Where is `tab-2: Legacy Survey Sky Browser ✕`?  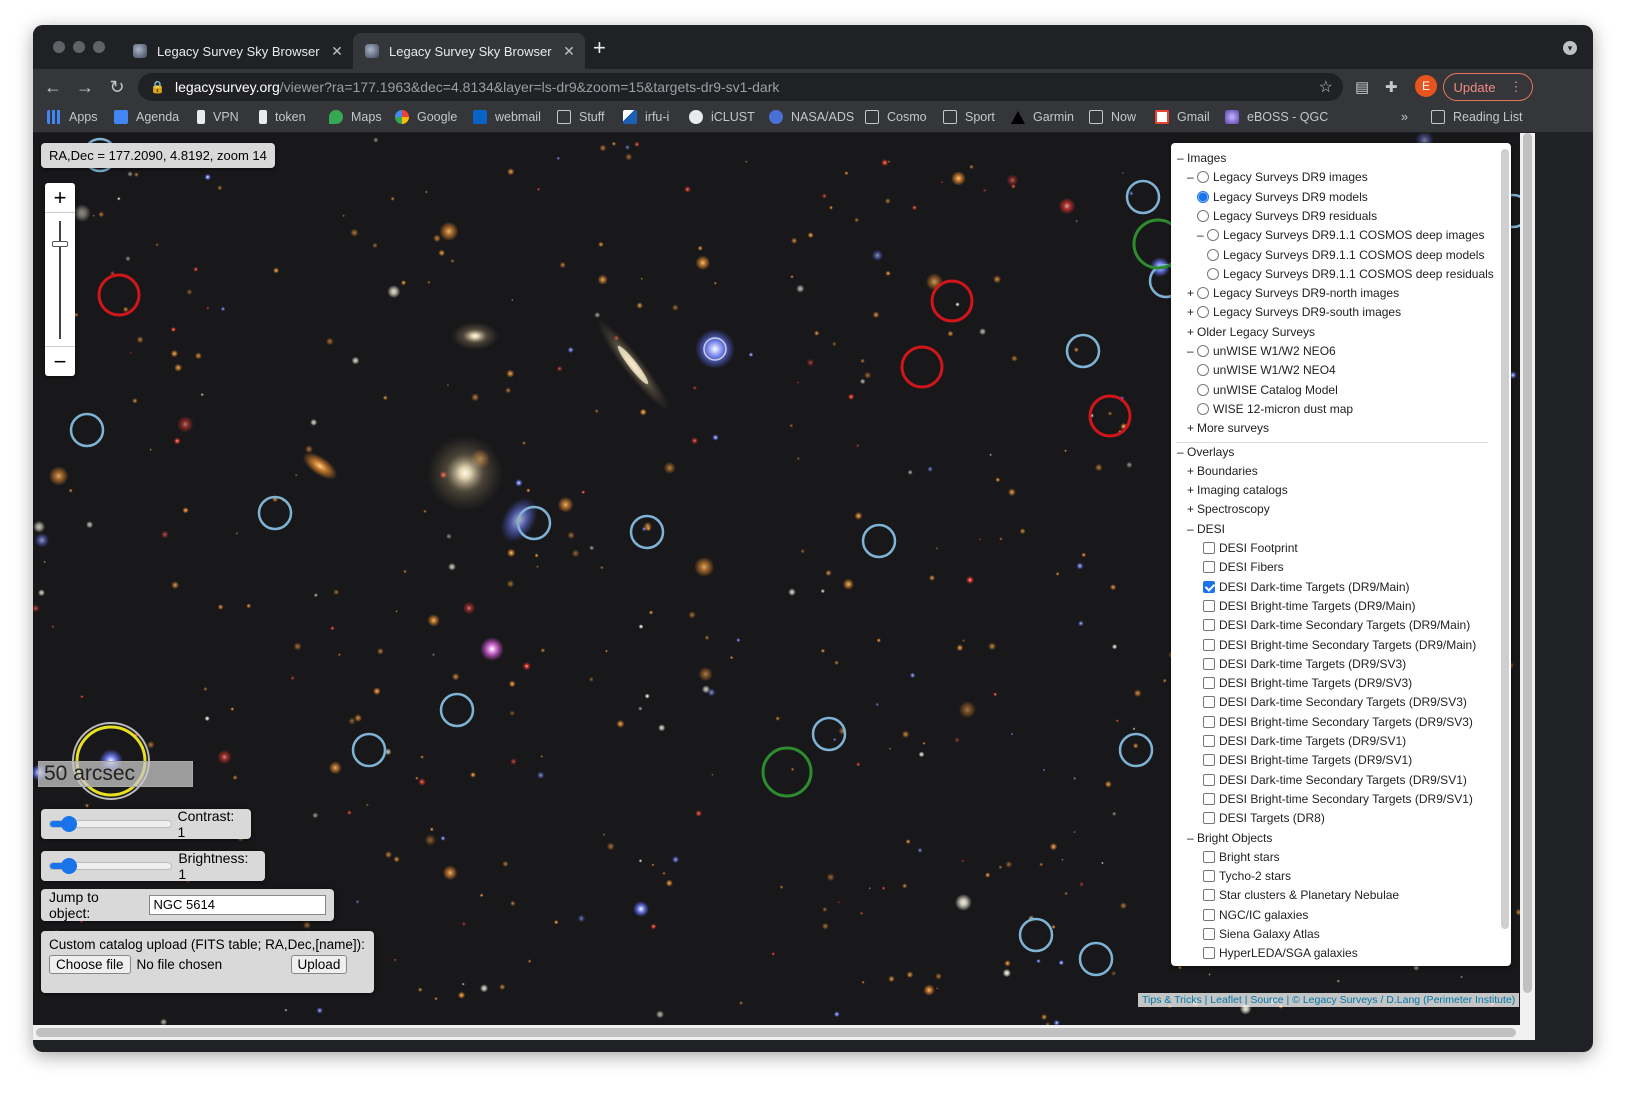
tab-2: Legacy Survey Sky Browser ✕ is located at coordinates (469, 51).